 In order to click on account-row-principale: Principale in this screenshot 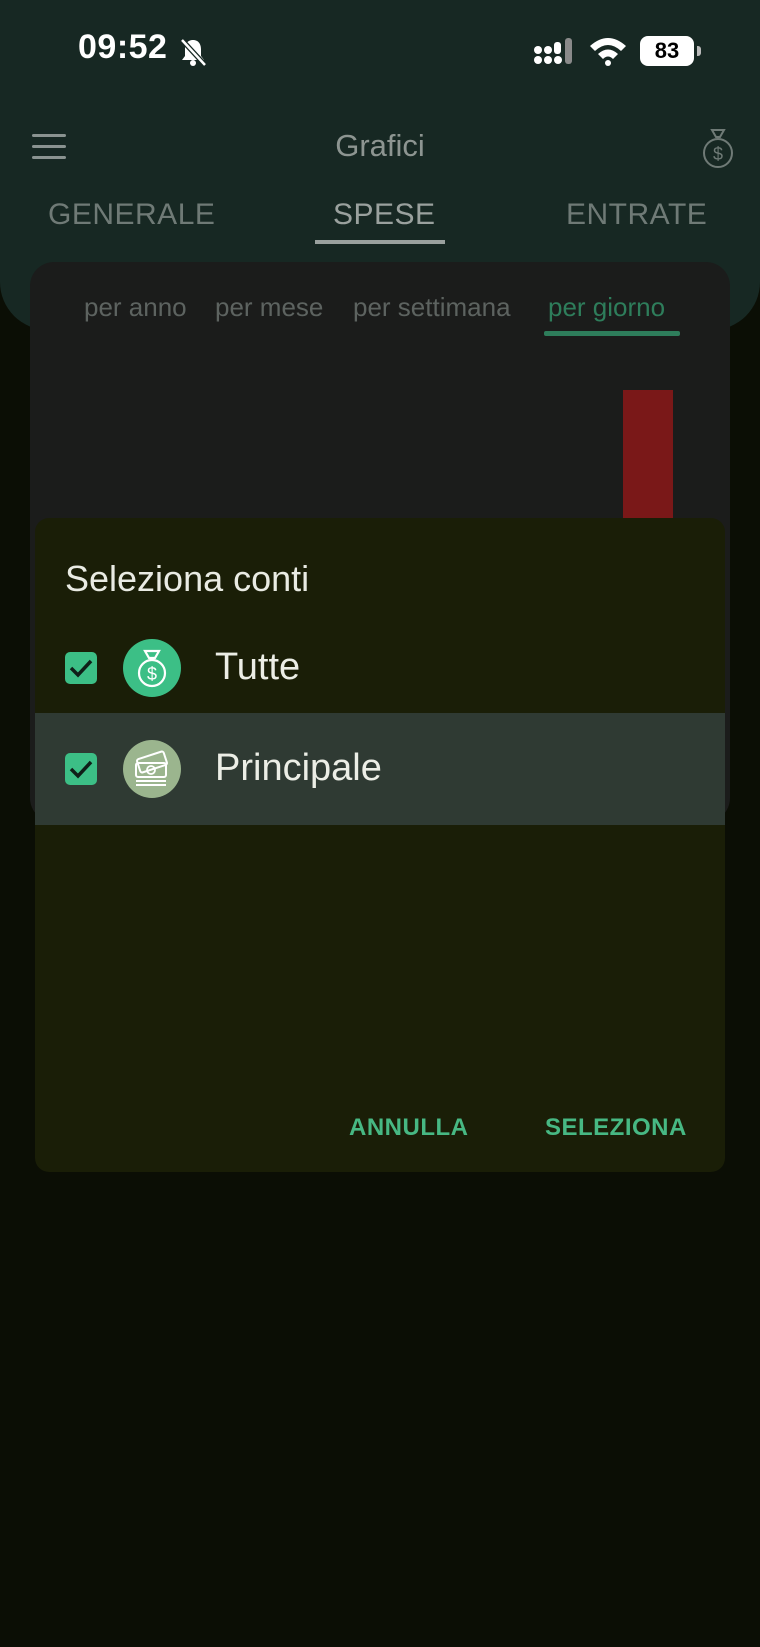, I will do `click(380, 769)`.